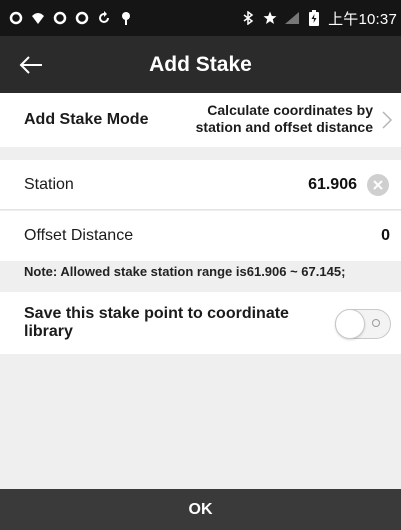 The image size is (401, 530). I want to click on chevron-right-icon, so click(387, 120).